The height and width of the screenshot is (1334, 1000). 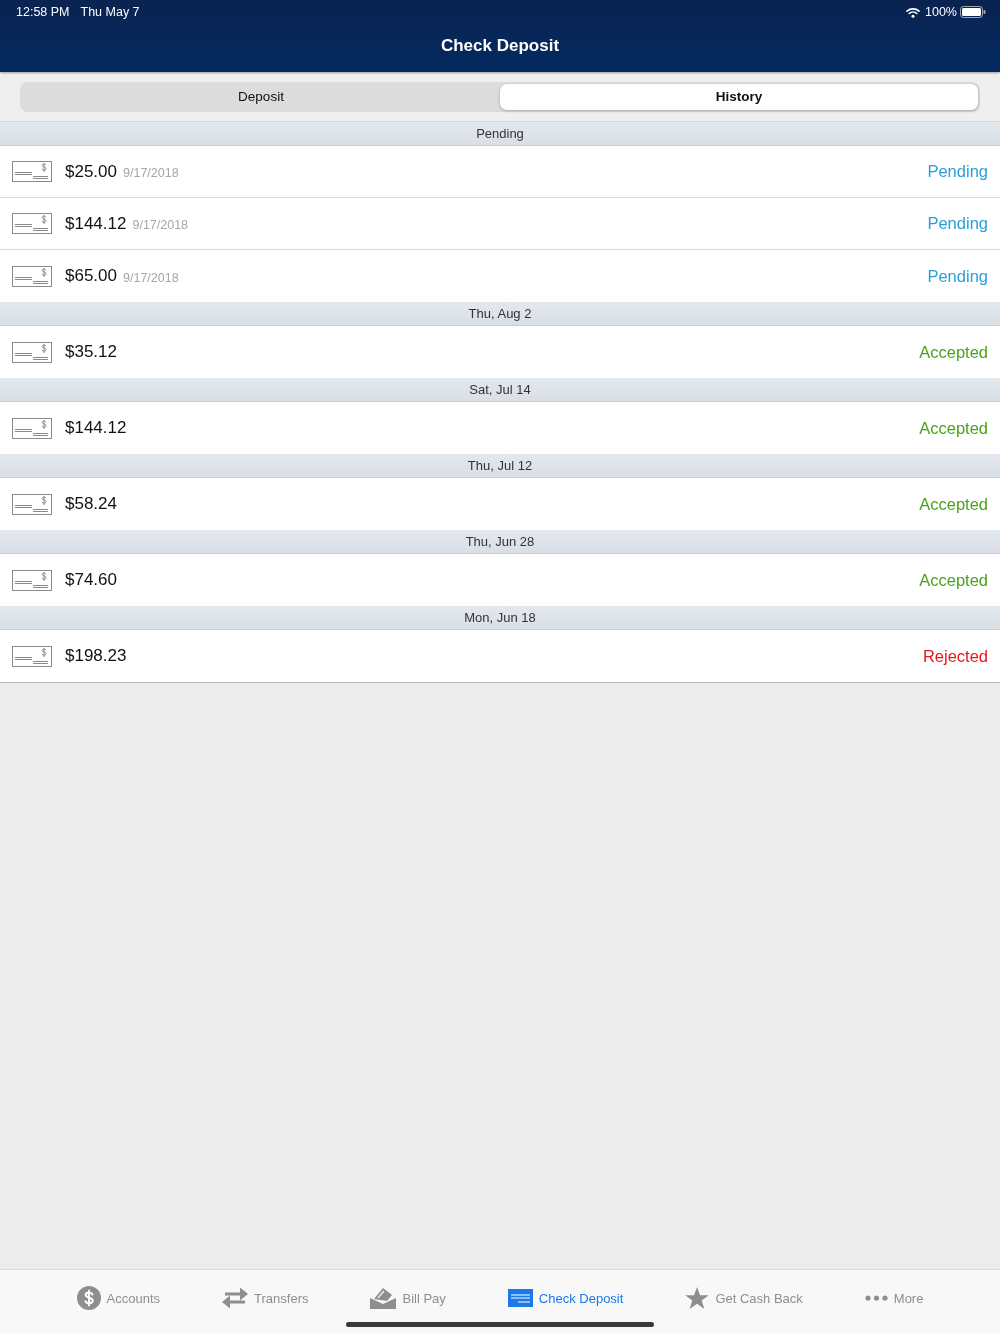 I want to click on amount-text: $25.00, so click(x=91, y=171).